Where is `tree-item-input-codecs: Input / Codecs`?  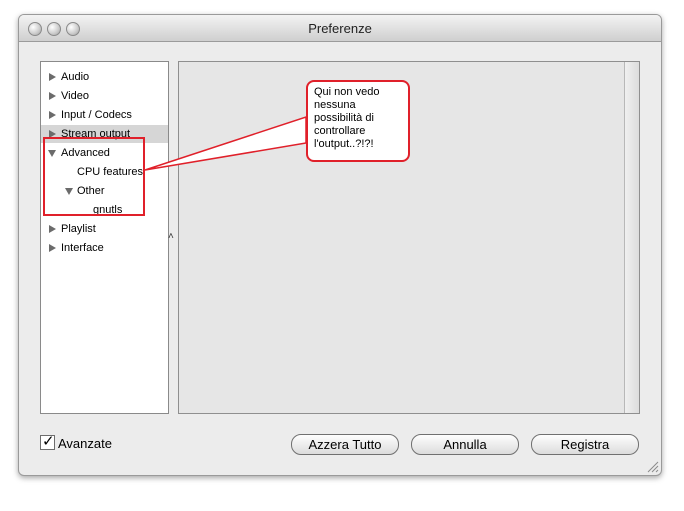 tree-item-input-codecs: Input / Codecs is located at coordinates (104, 115).